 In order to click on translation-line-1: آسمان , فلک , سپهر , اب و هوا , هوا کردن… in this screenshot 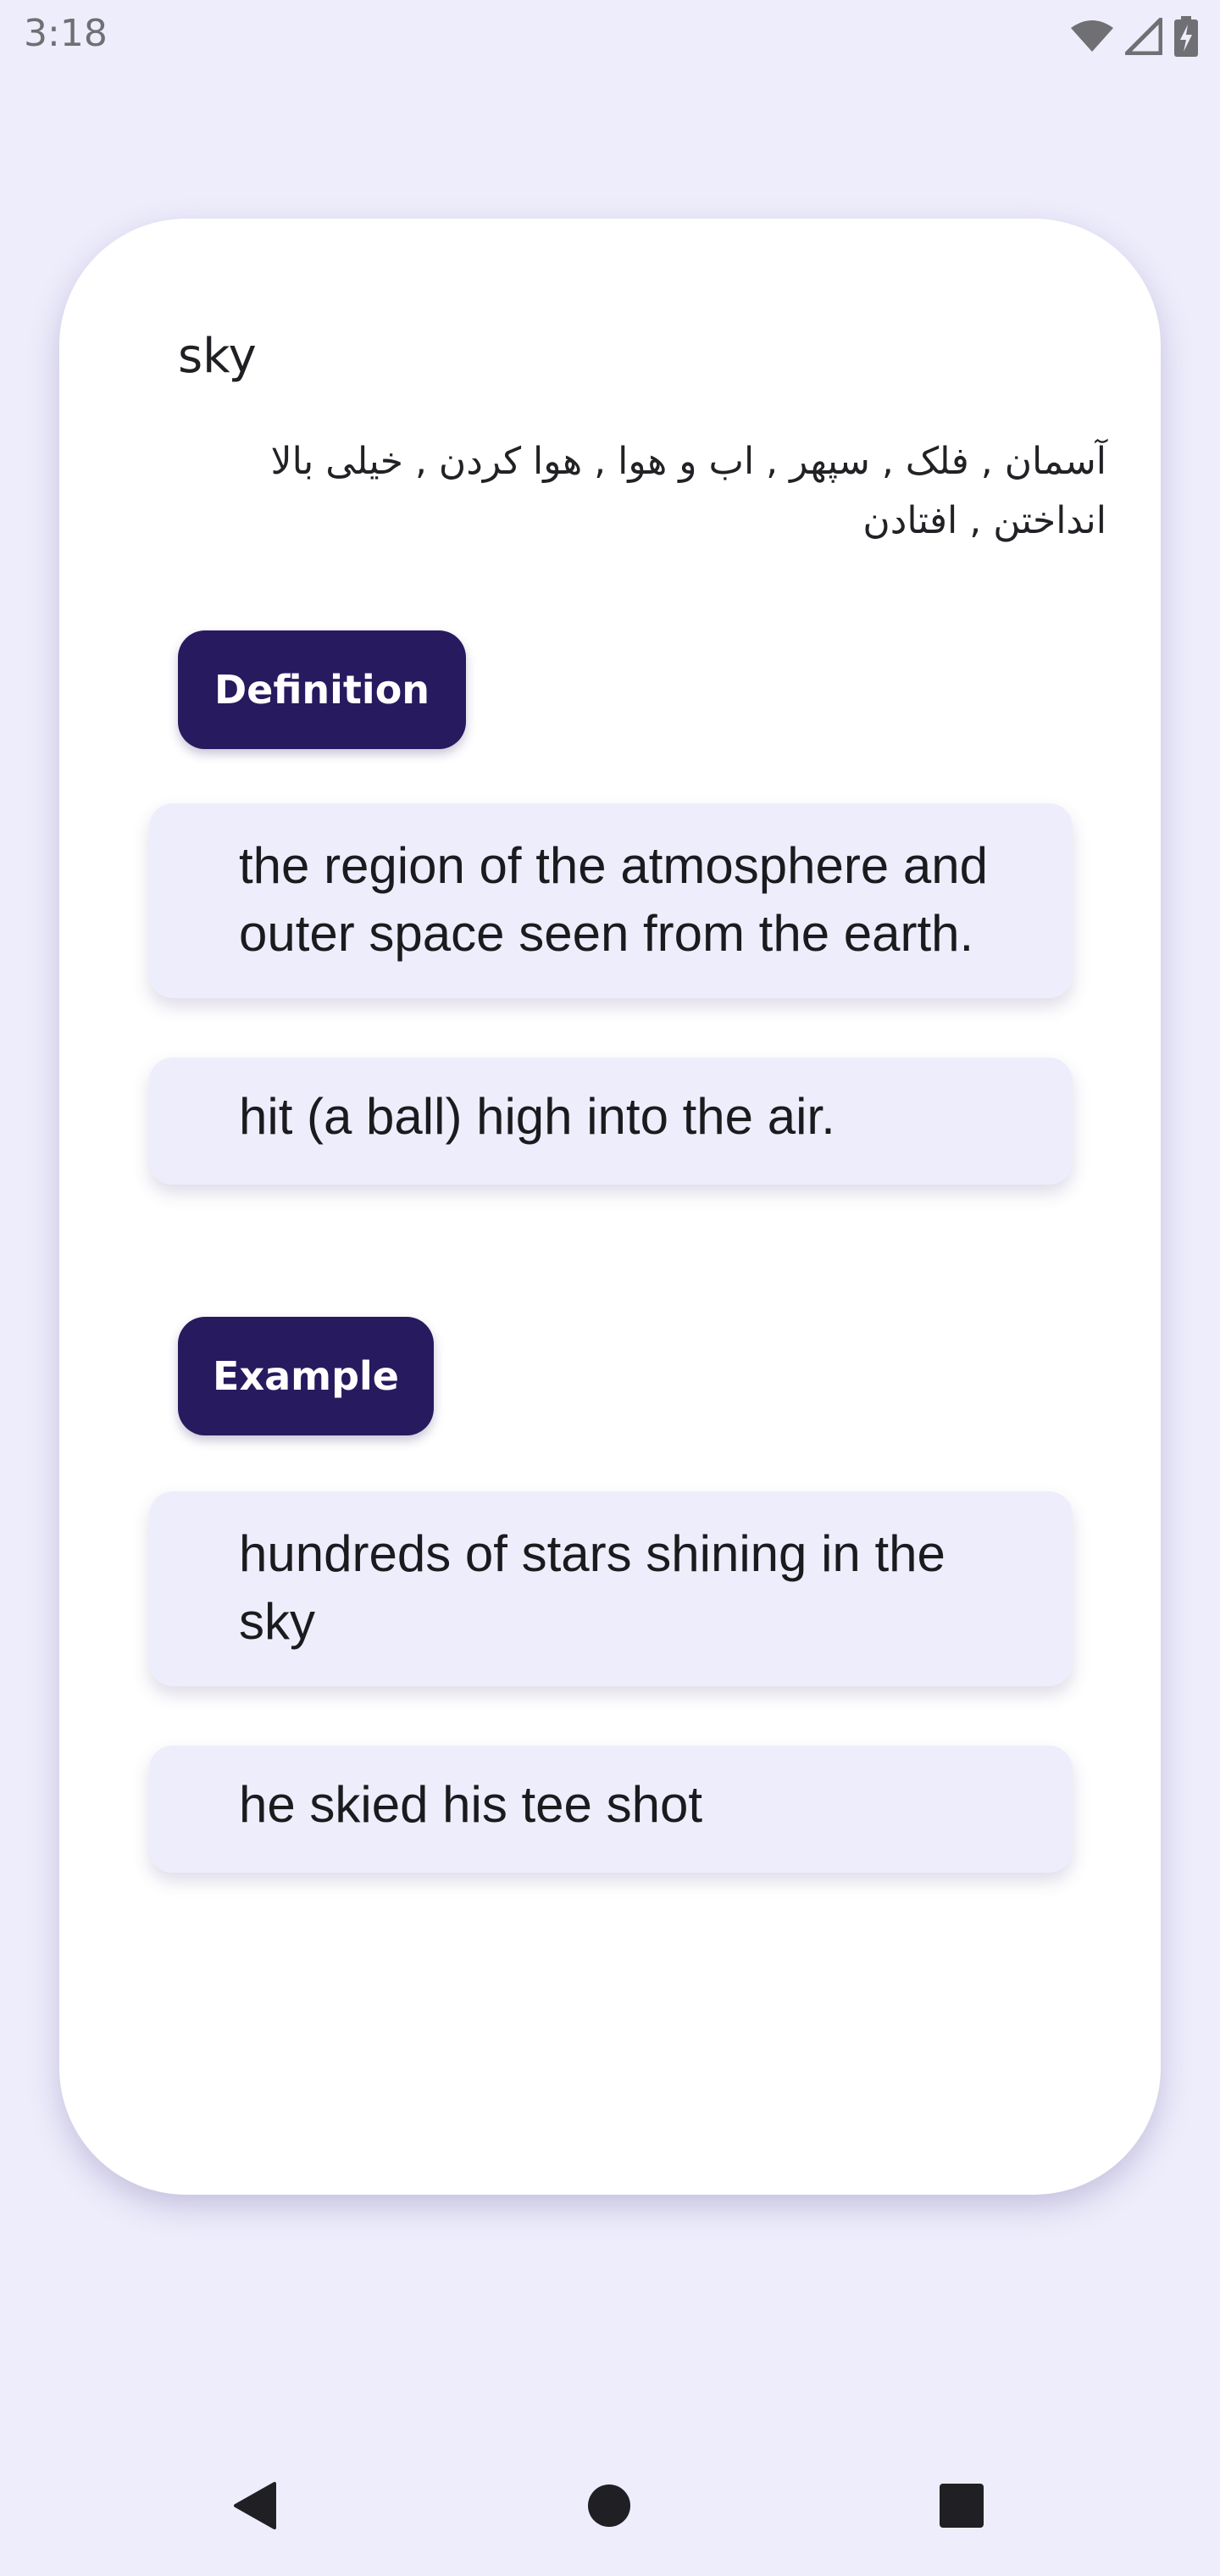, I will do `click(688, 461)`.